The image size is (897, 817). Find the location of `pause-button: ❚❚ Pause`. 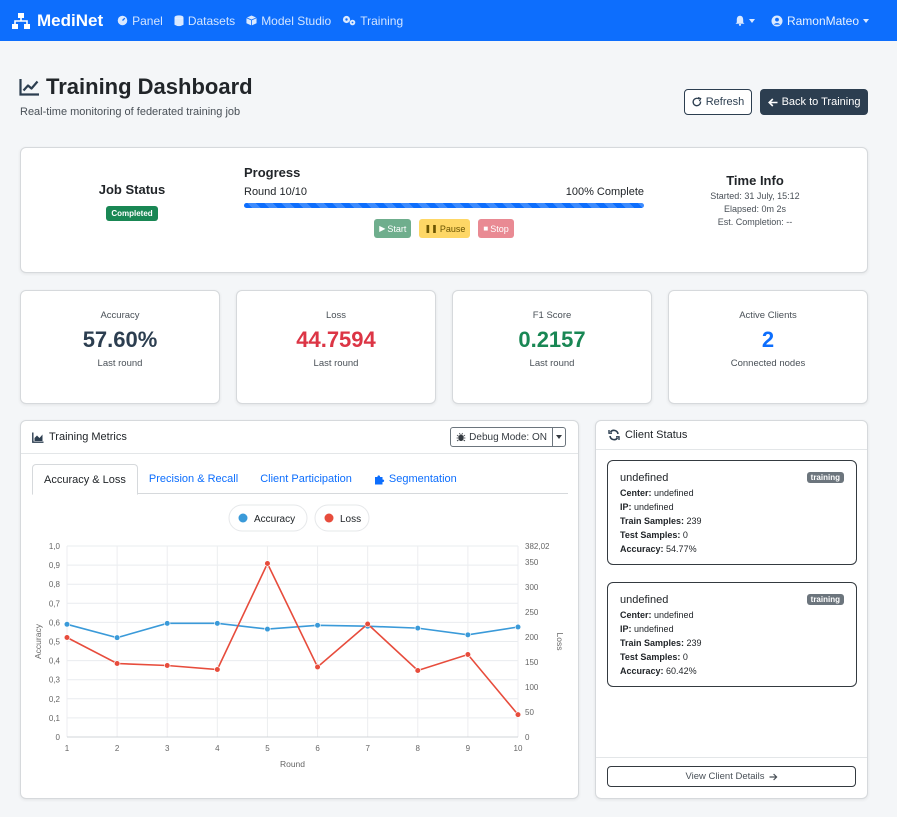

pause-button: ❚❚ Pause is located at coordinates (445, 228).